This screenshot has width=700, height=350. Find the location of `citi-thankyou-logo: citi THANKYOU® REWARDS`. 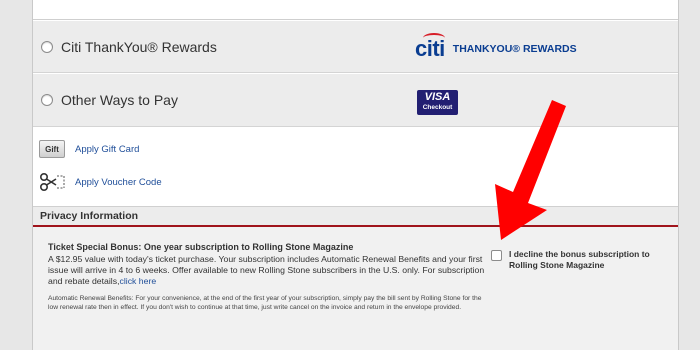

citi-thankyou-logo: citi THANKYOU® REWARDS is located at coordinates (496, 46).